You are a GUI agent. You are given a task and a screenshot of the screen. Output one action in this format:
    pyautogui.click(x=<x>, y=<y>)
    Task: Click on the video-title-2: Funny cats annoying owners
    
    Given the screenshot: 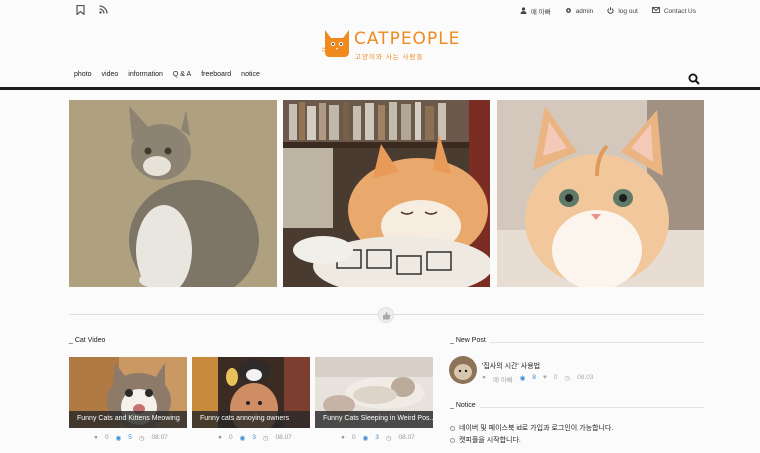 What is the action you would take?
    pyautogui.click(x=251, y=419)
    